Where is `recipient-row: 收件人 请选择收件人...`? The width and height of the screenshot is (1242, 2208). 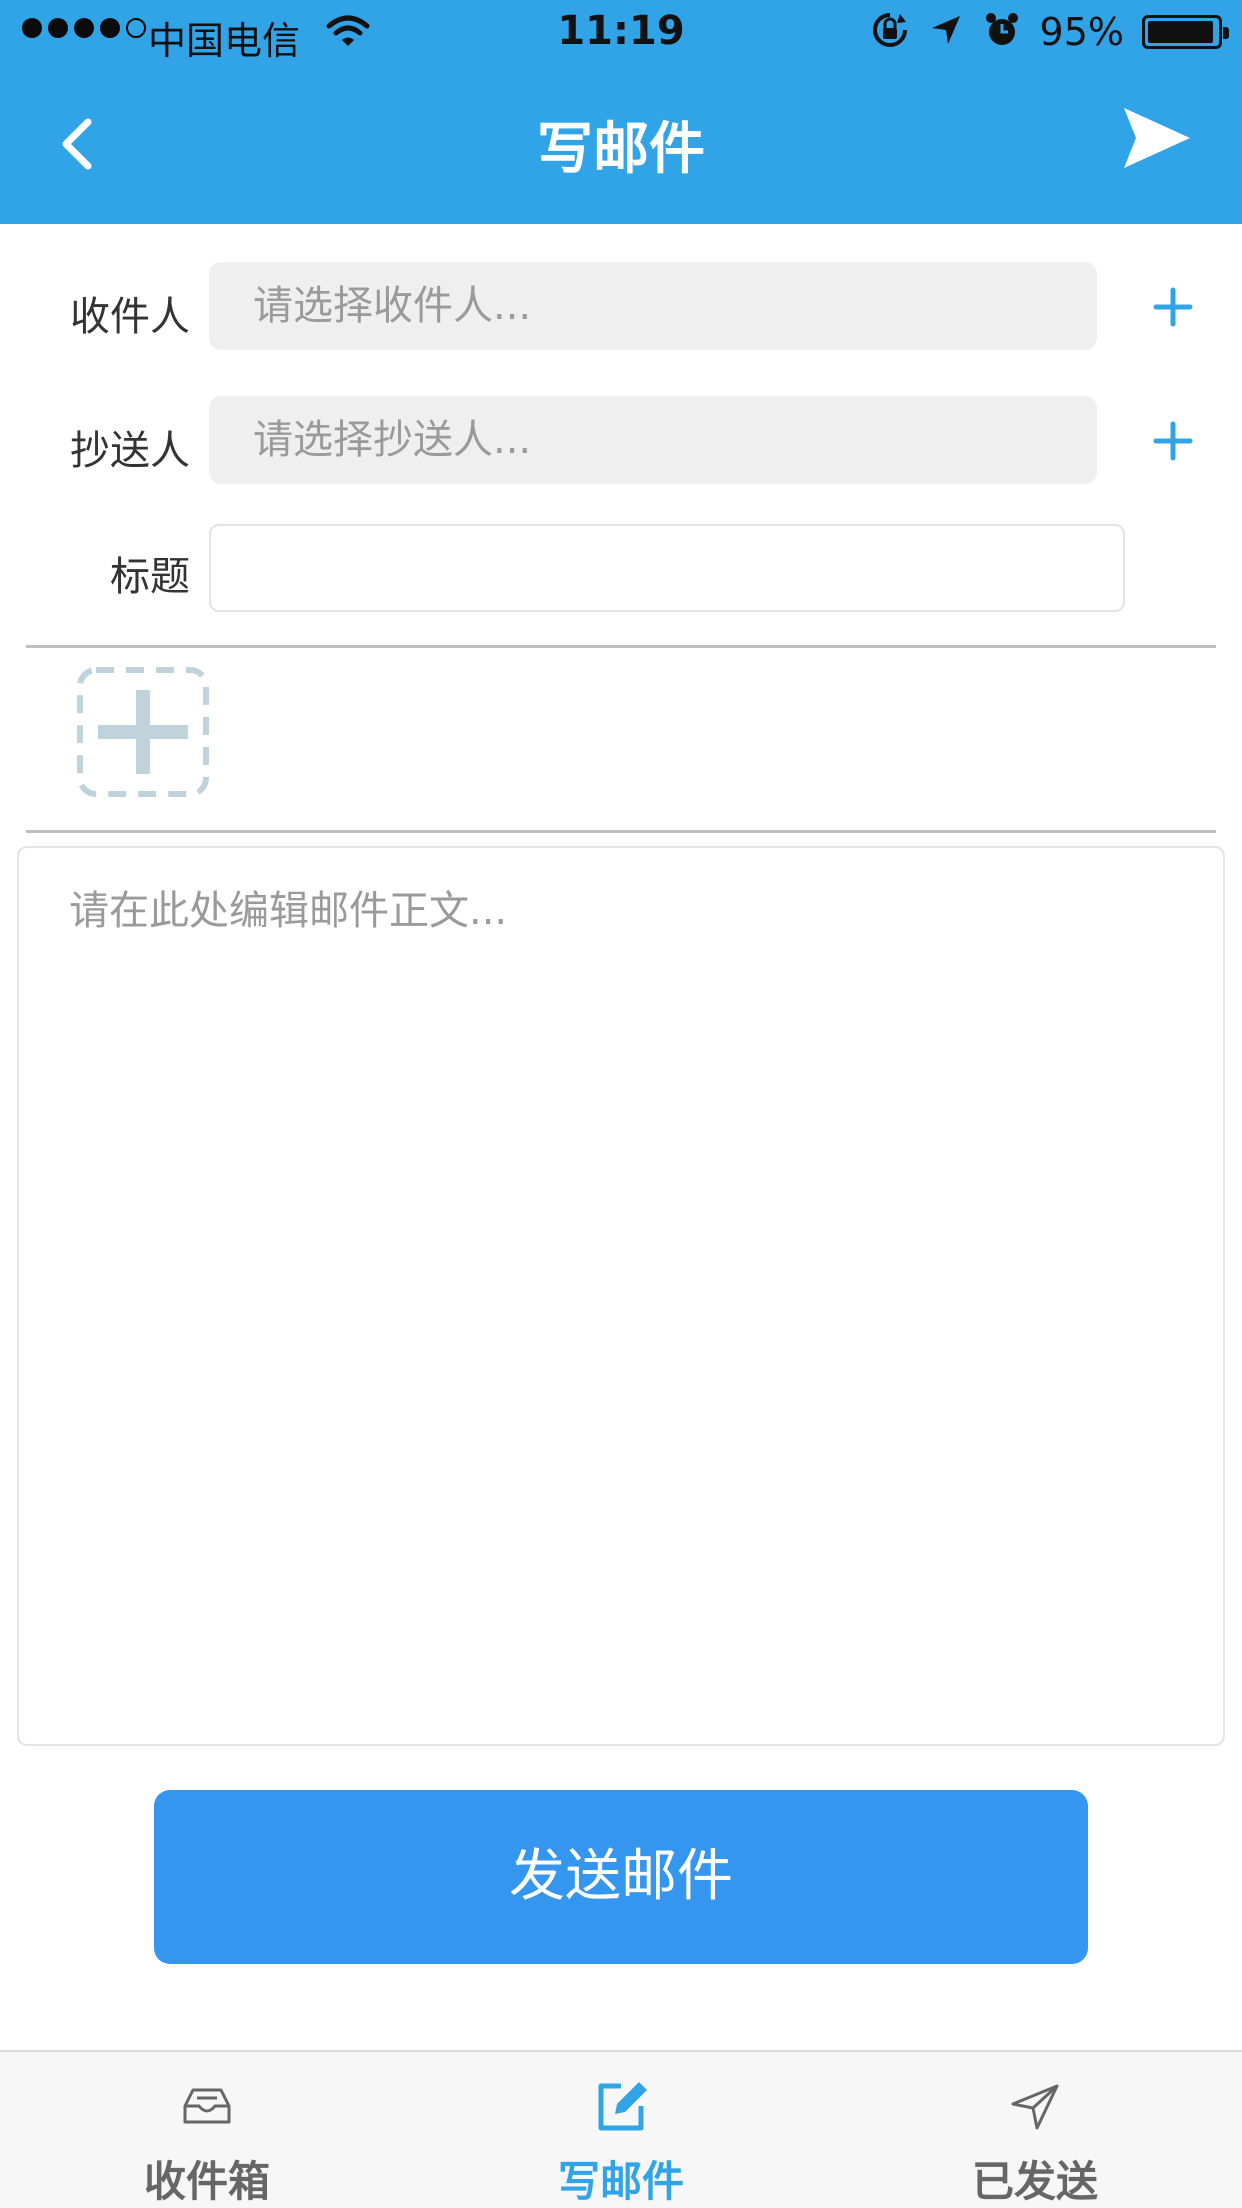
recipient-row: 收件人 请选择收件人... is located at coordinates (621, 308).